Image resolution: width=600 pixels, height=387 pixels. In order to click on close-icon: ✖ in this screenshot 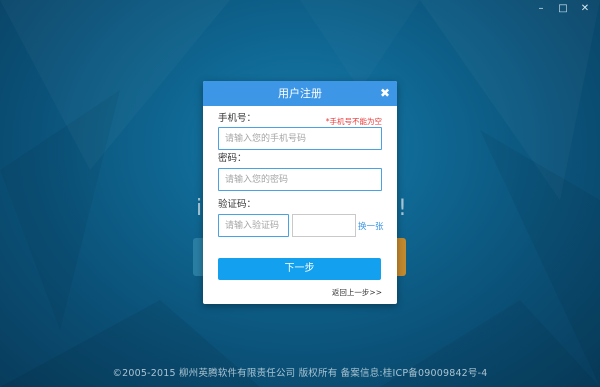, I will do `click(385, 93)`.